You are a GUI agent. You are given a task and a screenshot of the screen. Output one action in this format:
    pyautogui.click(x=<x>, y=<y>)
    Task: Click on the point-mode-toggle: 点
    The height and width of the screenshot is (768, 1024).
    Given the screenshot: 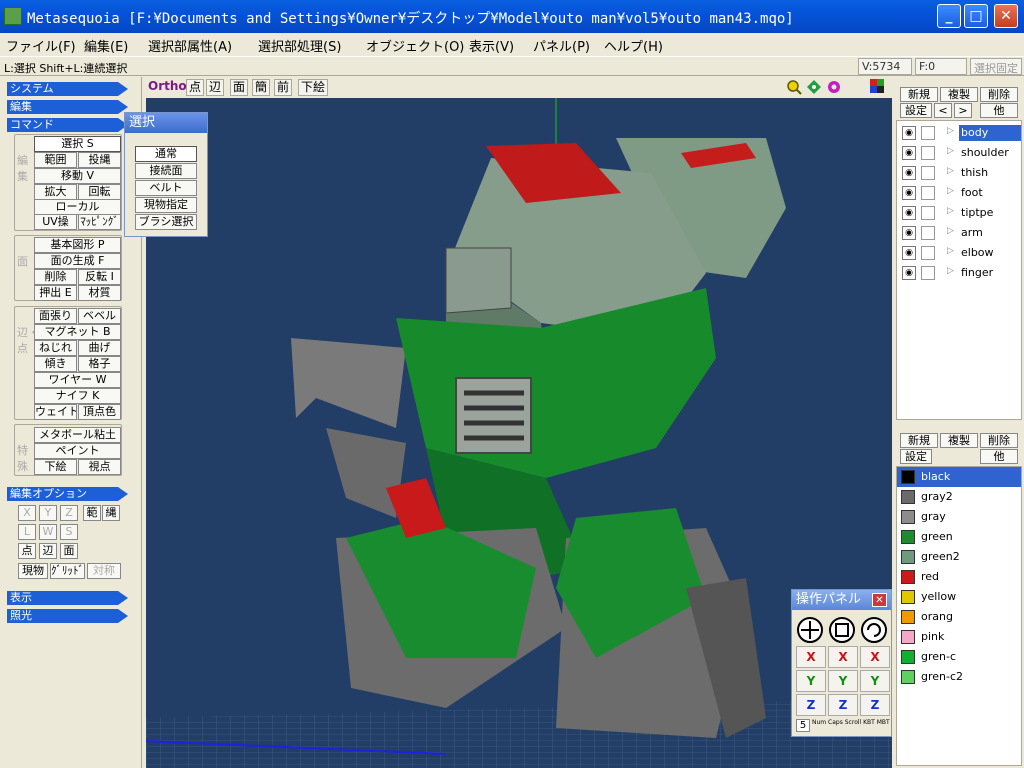 What is the action you would take?
    pyautogui.click(x=27, y=551)
    